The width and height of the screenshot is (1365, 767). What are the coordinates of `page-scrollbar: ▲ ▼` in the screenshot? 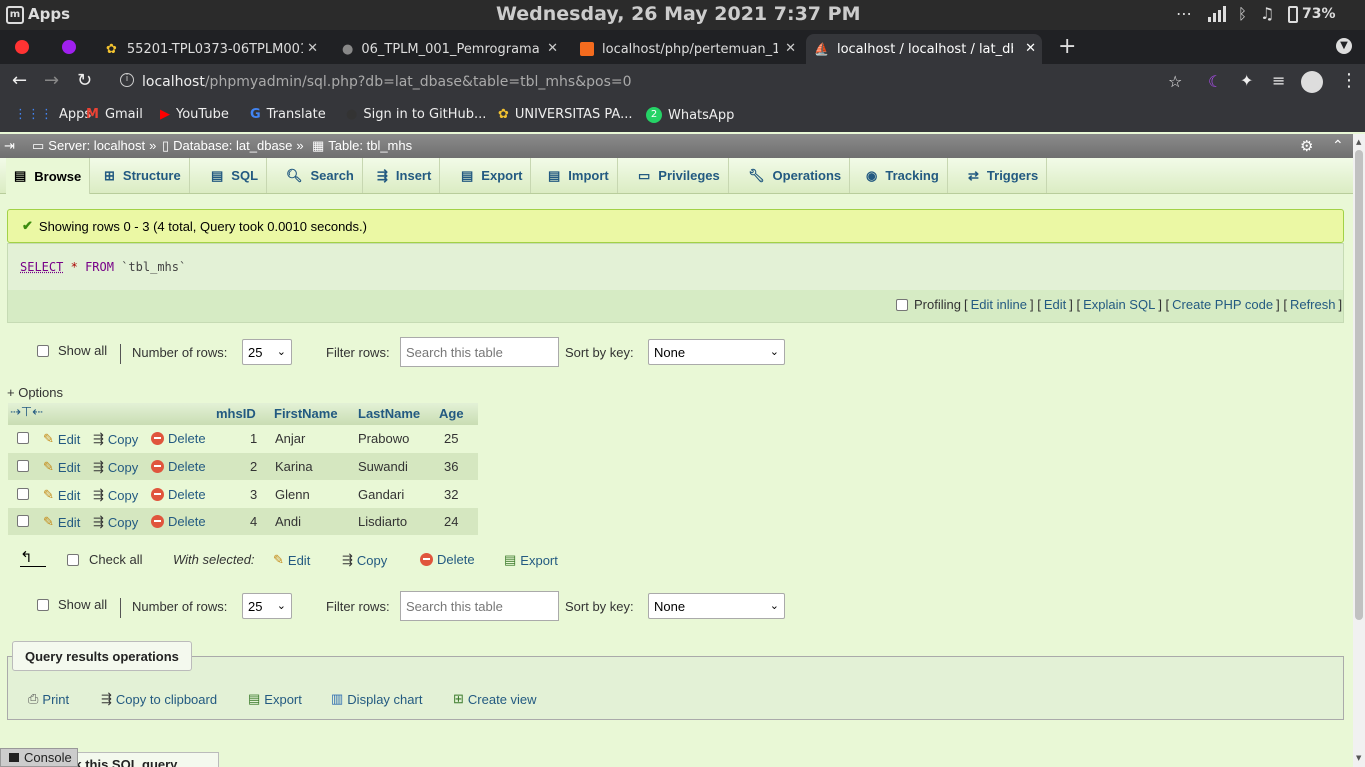 It's located at (1359, 450).